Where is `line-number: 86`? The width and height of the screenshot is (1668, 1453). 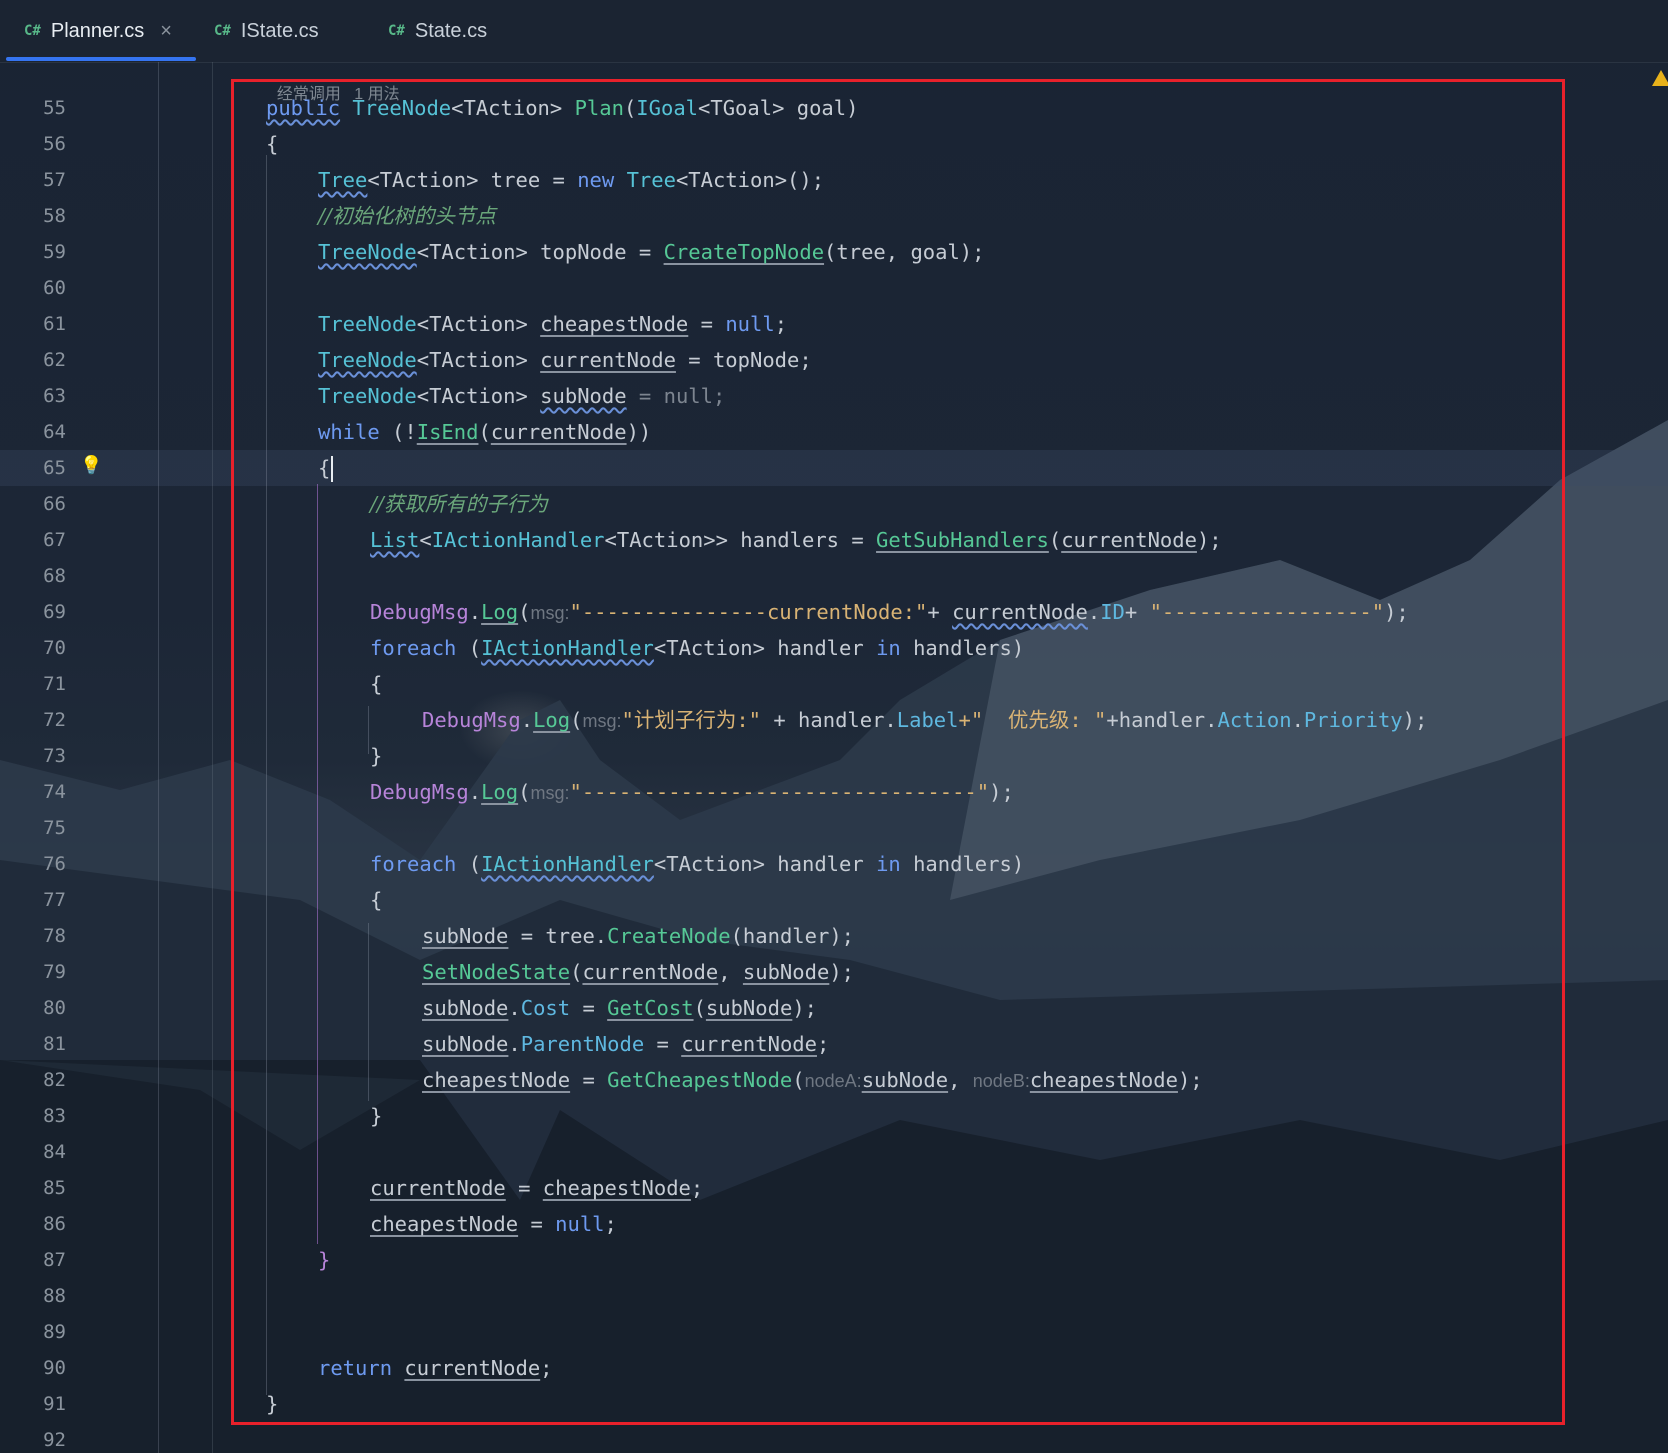 line-number: 86 is located at coordinates (33, 1224).